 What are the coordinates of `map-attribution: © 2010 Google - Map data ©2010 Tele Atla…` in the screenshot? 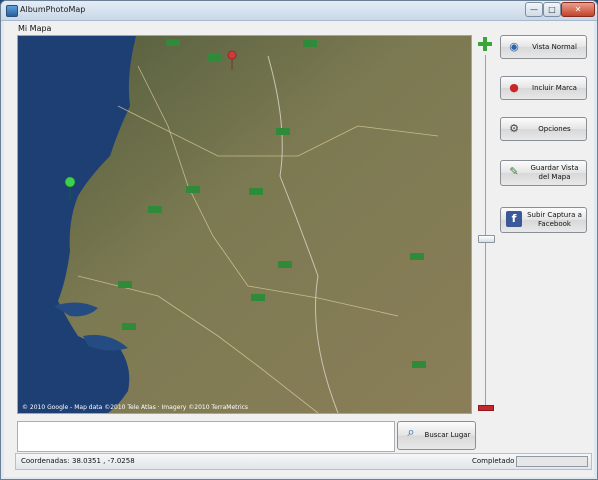 It's located at (135, 407).